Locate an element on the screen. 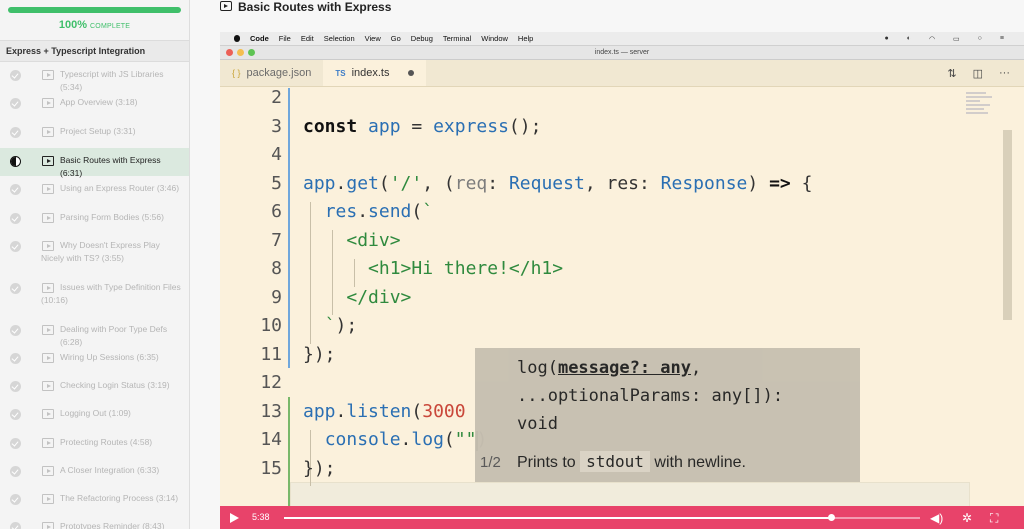  lesson-label: Prototypes Reminder (8:43) is located at coordinates (112, 525).